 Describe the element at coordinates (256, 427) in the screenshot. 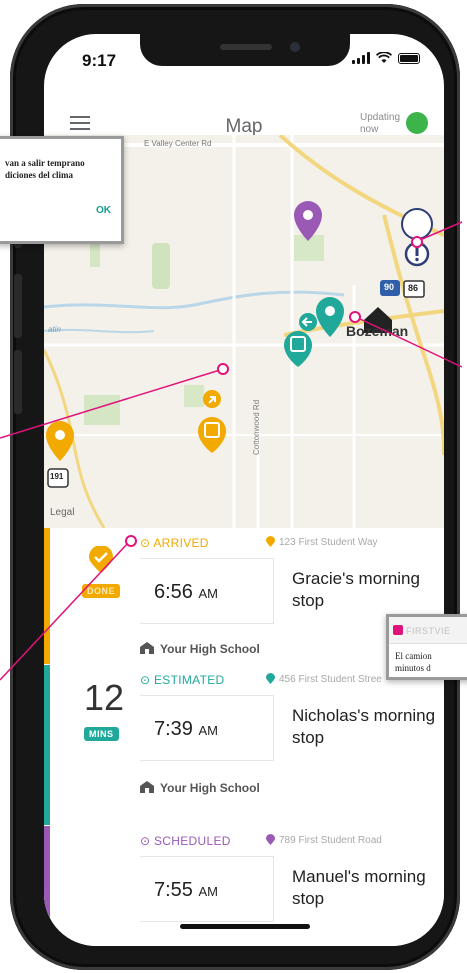

I see `road-label-cottonwood: Cottonwood Rd` at that location.